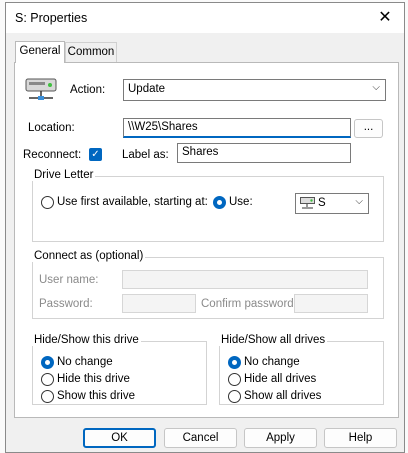 The width and height of the screenshot is (408, 453). Describe the element at coordinates (237, 128) in the screenshot. I see `location-input: \\W25\Shares` at that location.